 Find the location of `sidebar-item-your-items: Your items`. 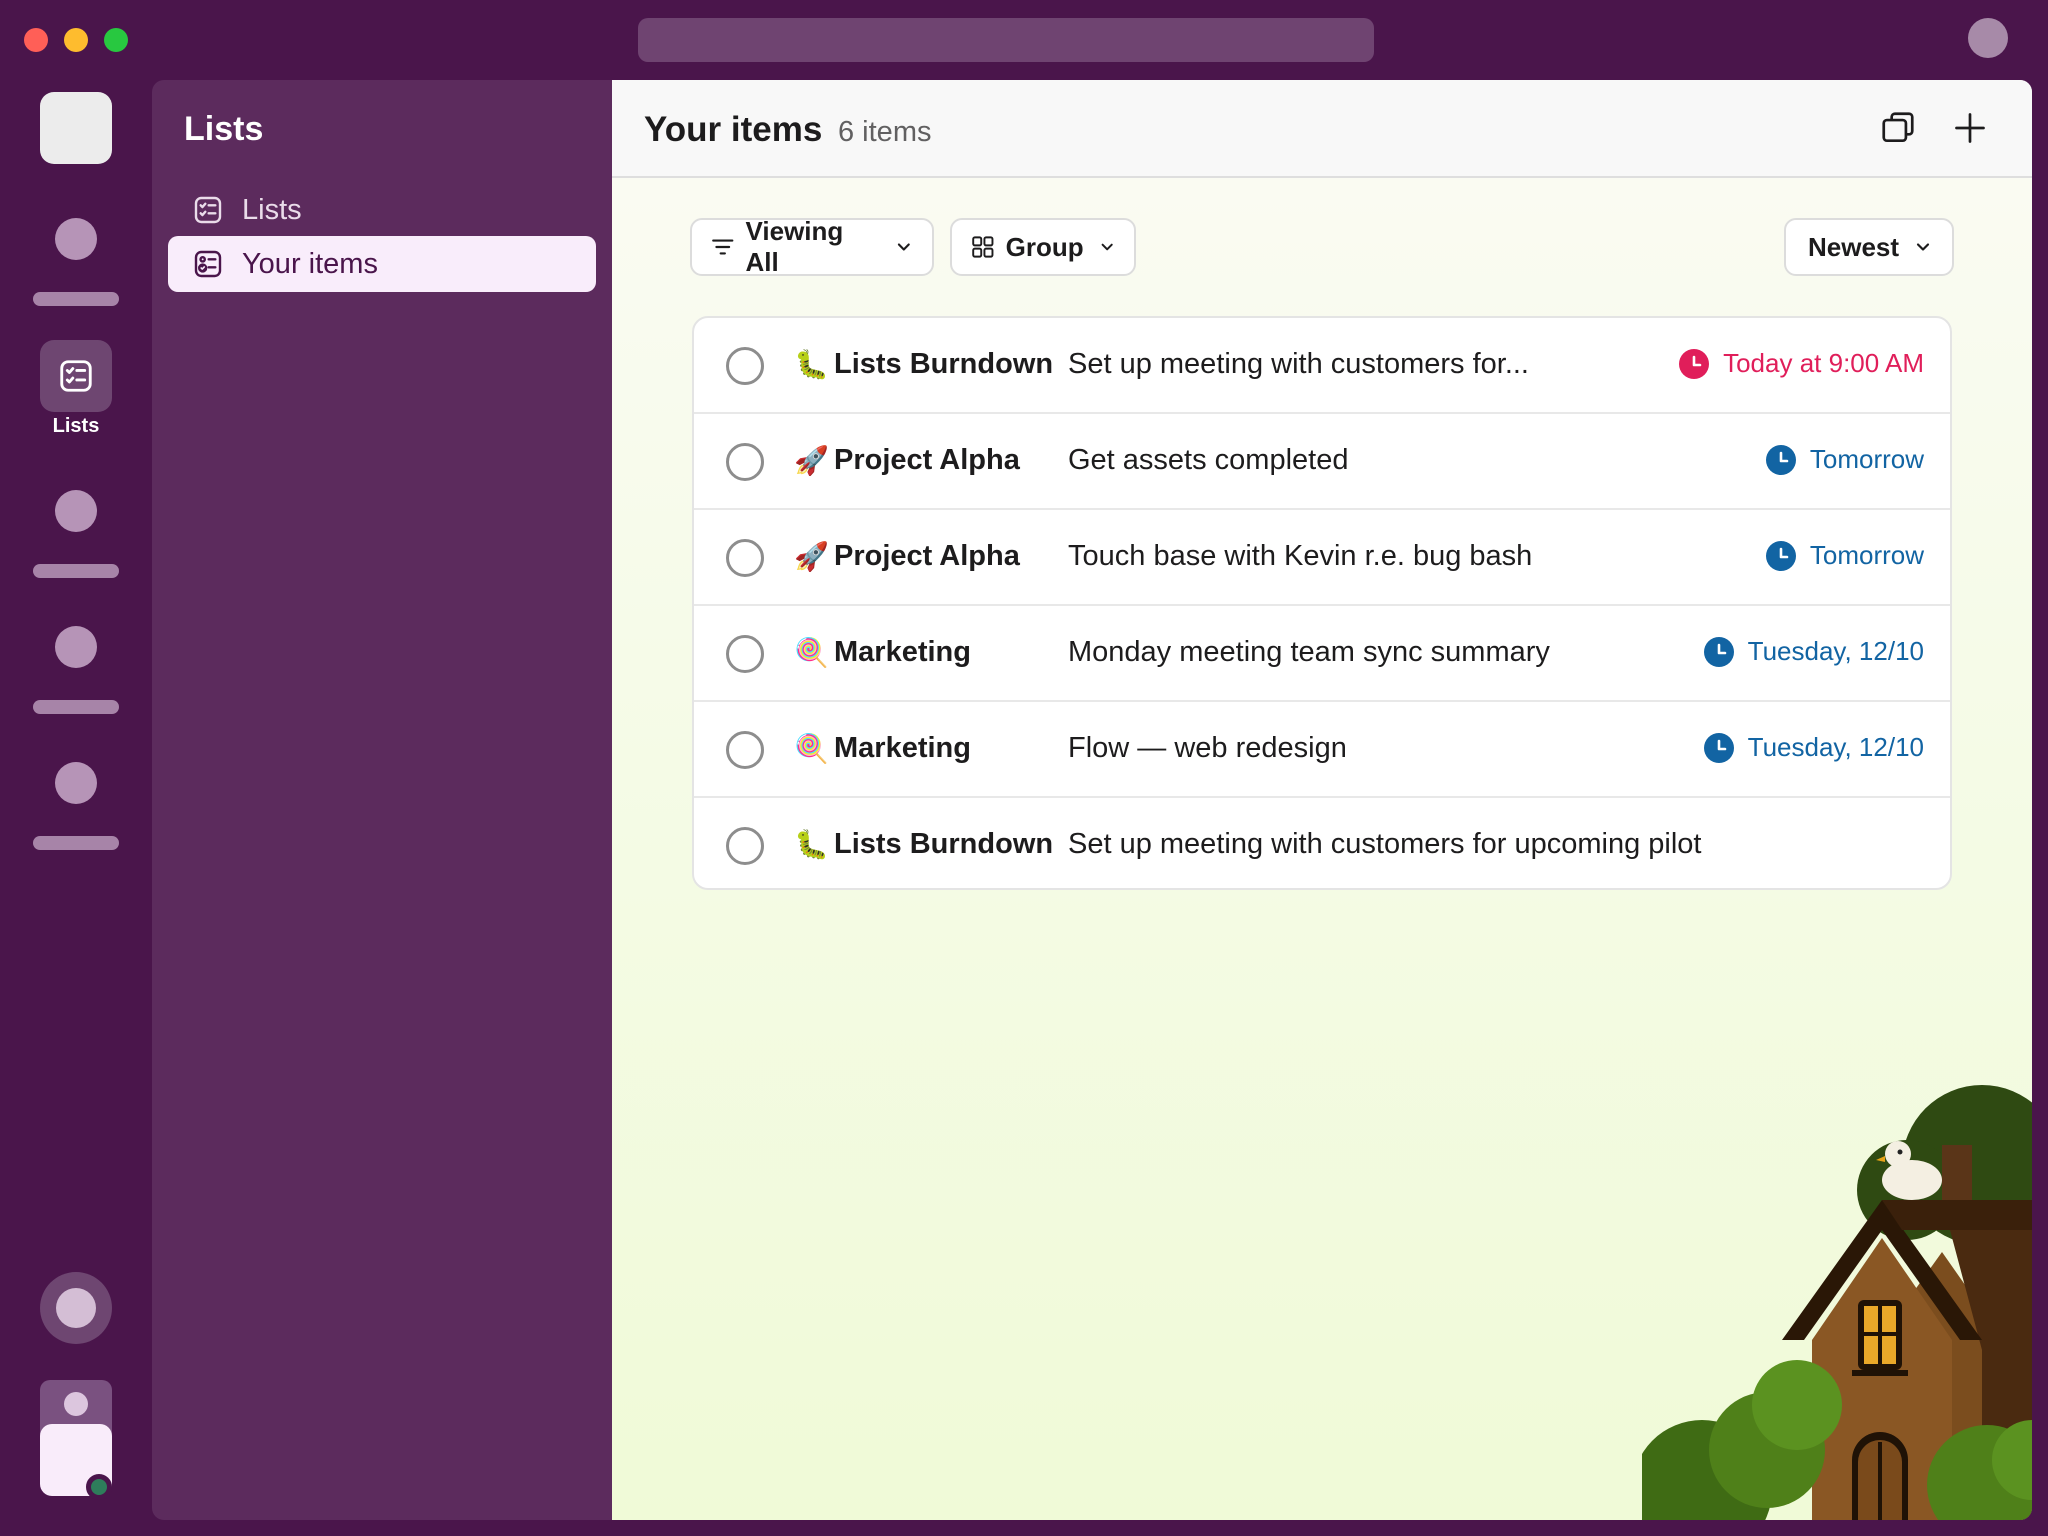

sidebar-item-your-items: Your items is located at coordinates (382, 264).